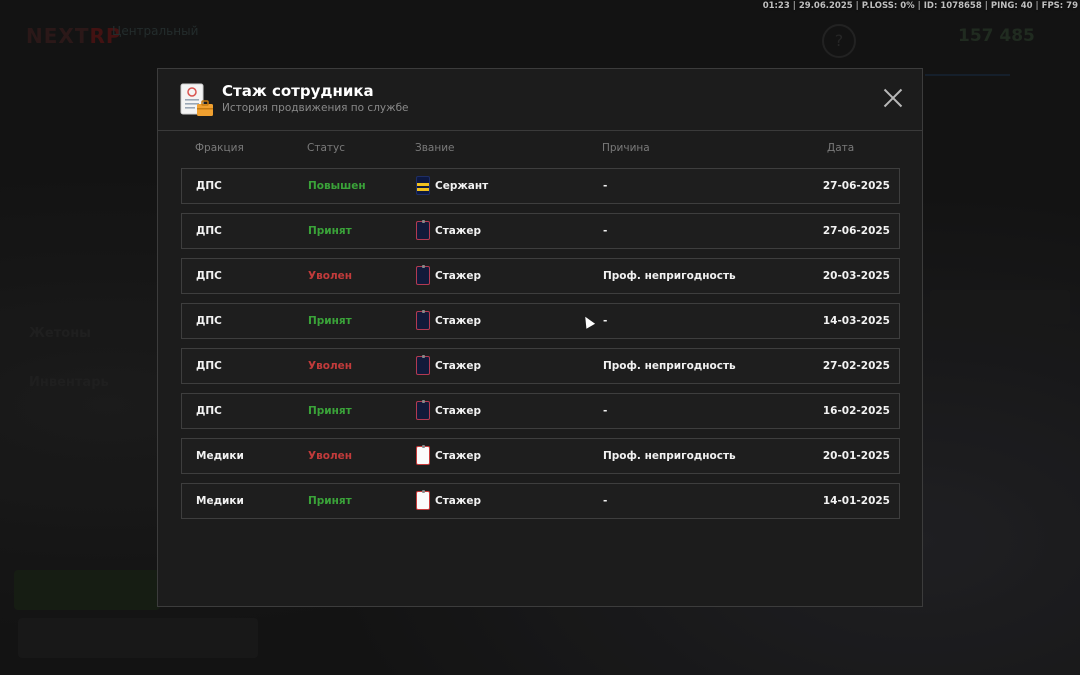  I want to click on row-date: 27-02-2025, so click(856, 366).